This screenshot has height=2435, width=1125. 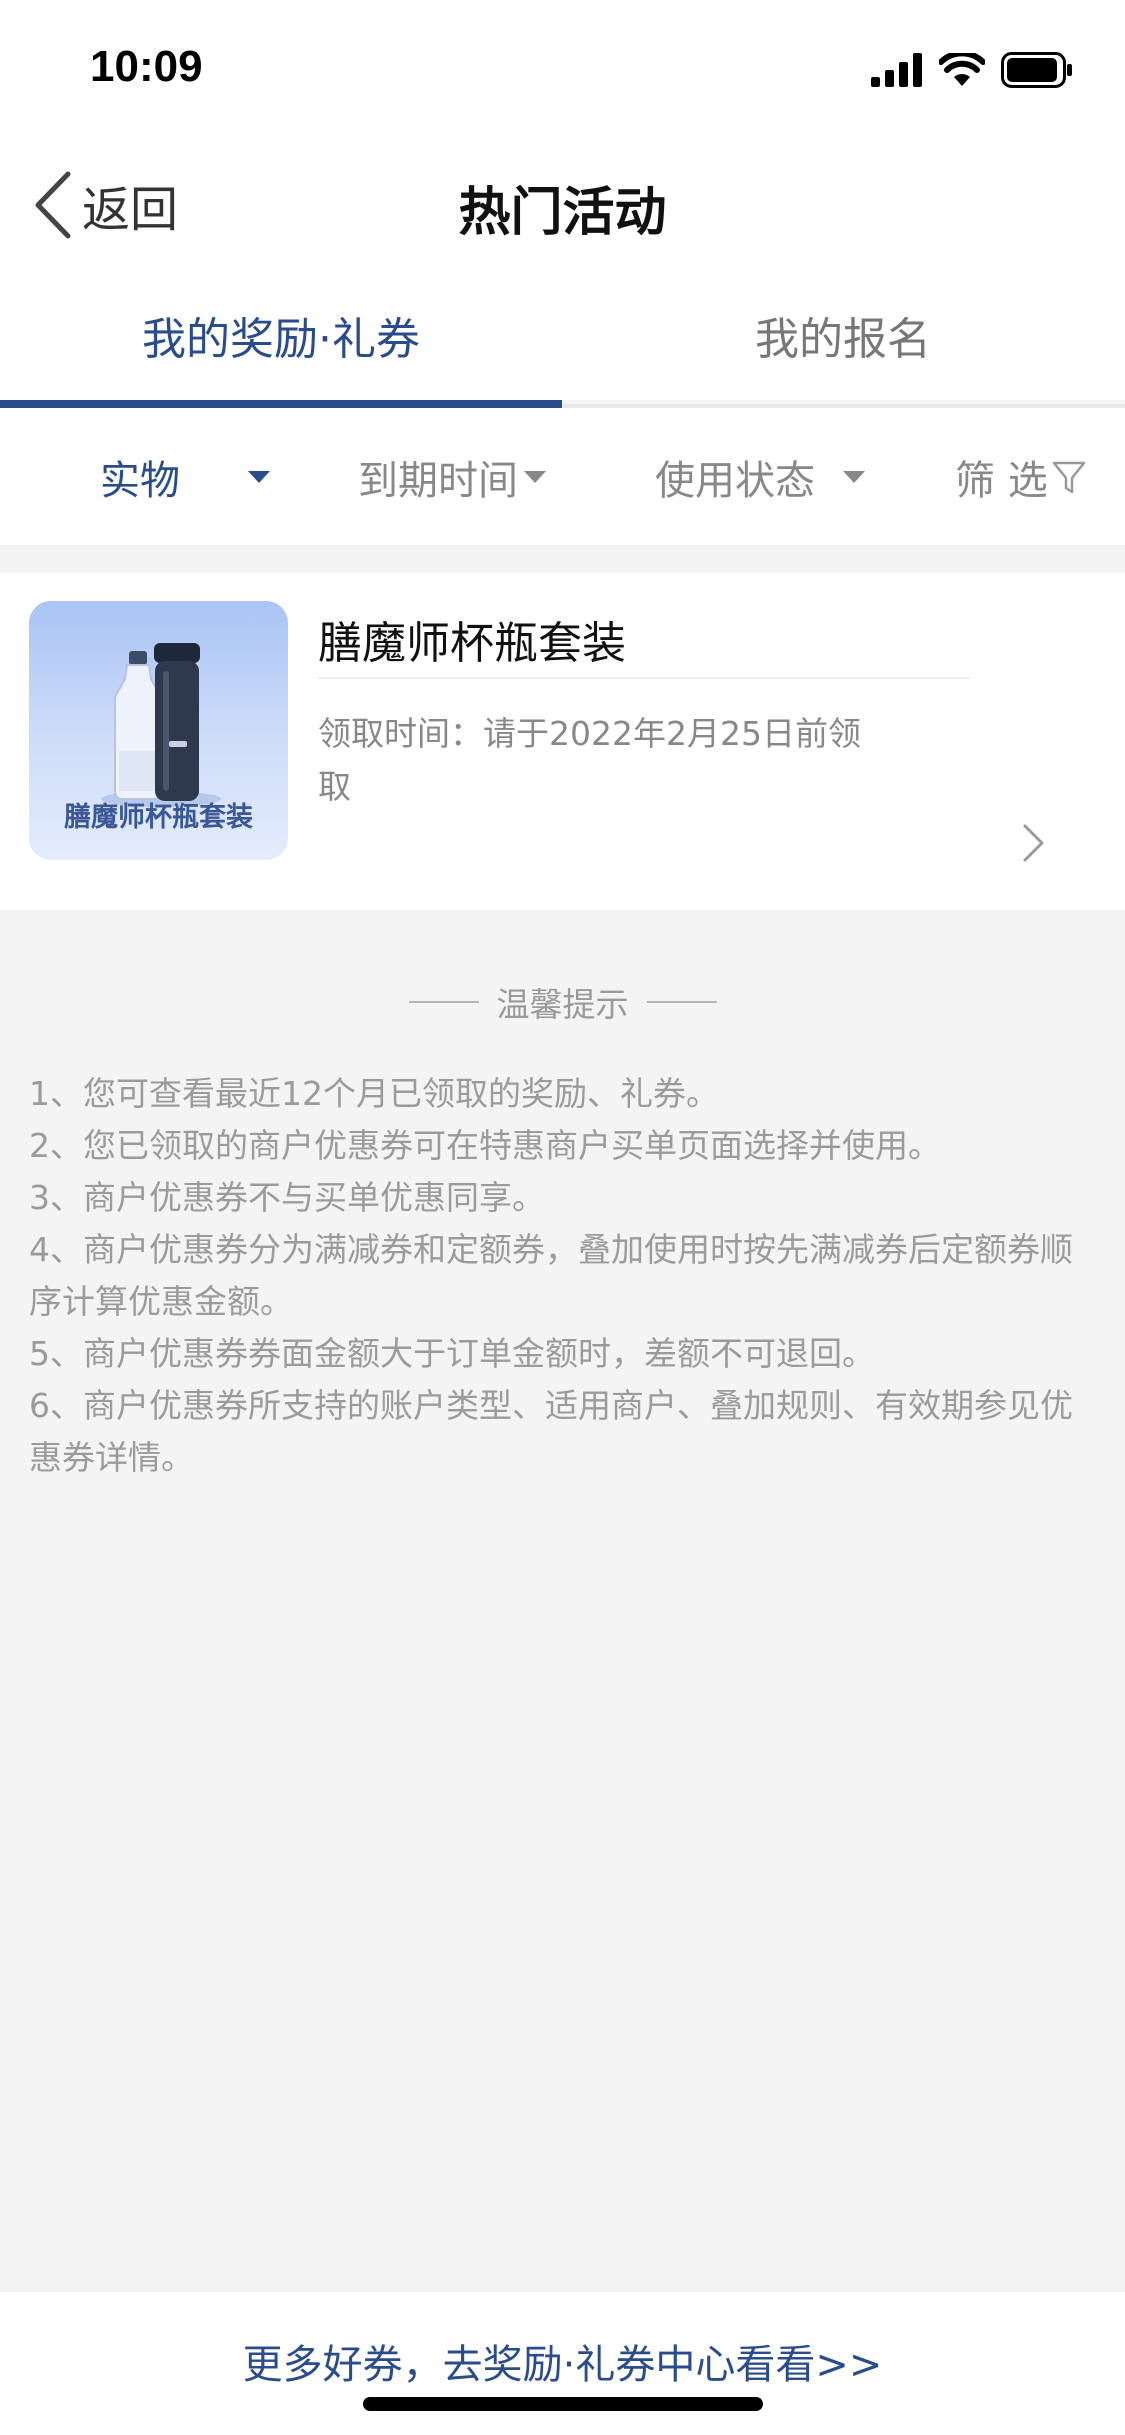 I want to click on filter-status-dropdown: 使用状态, so click(x=760, y=476).